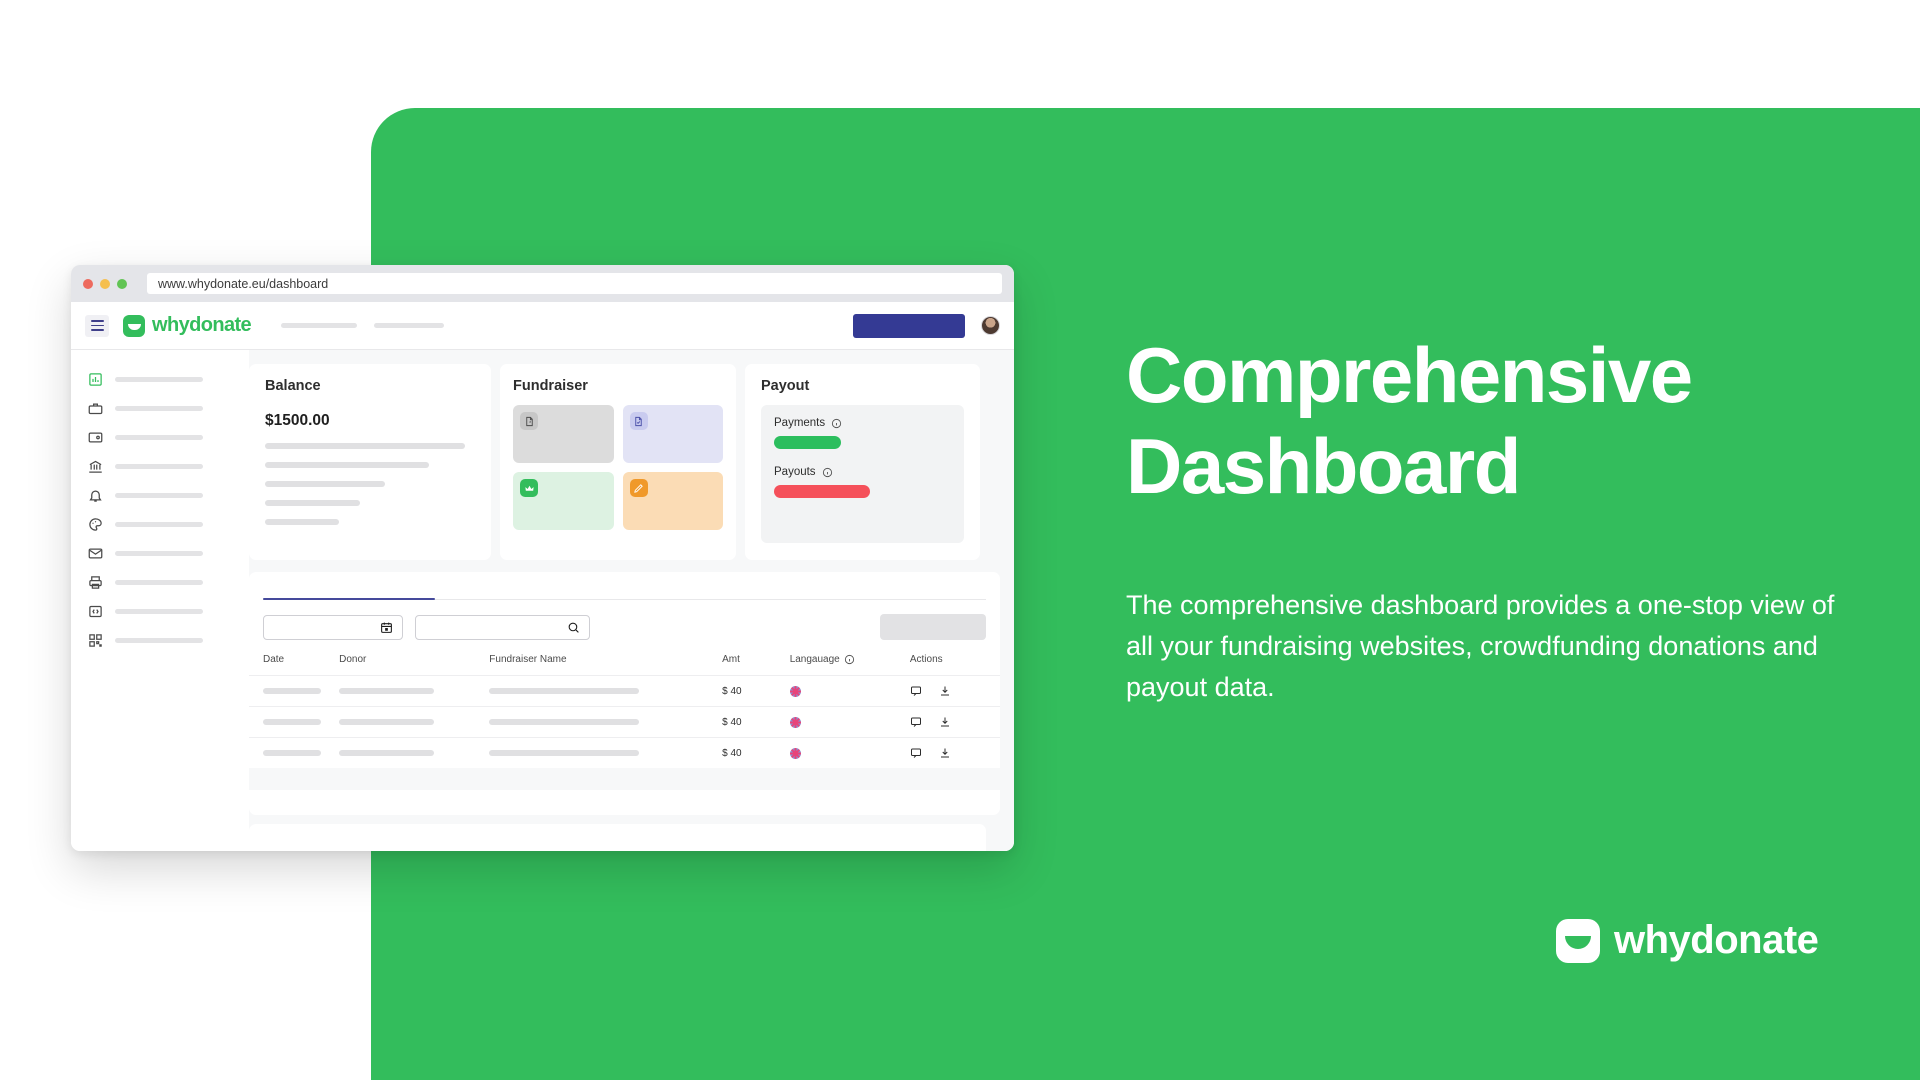  What do you see at coordinates (122, 283) in the screenshot?
I see `maximize-window-button` at bounding box center [122, 283].